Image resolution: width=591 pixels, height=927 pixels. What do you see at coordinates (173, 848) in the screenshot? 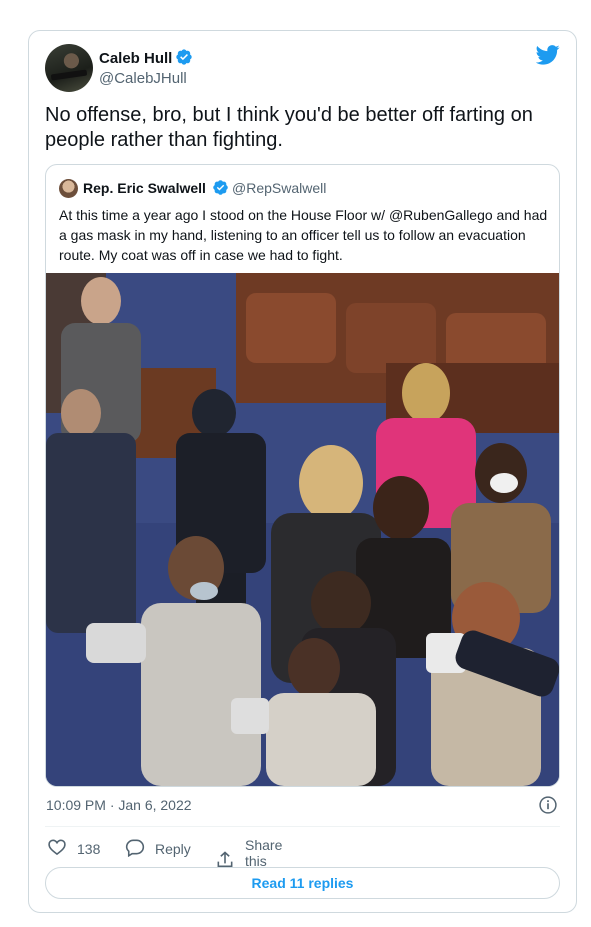
I see `reply-label: Reply` at bounding box center [173, 848].